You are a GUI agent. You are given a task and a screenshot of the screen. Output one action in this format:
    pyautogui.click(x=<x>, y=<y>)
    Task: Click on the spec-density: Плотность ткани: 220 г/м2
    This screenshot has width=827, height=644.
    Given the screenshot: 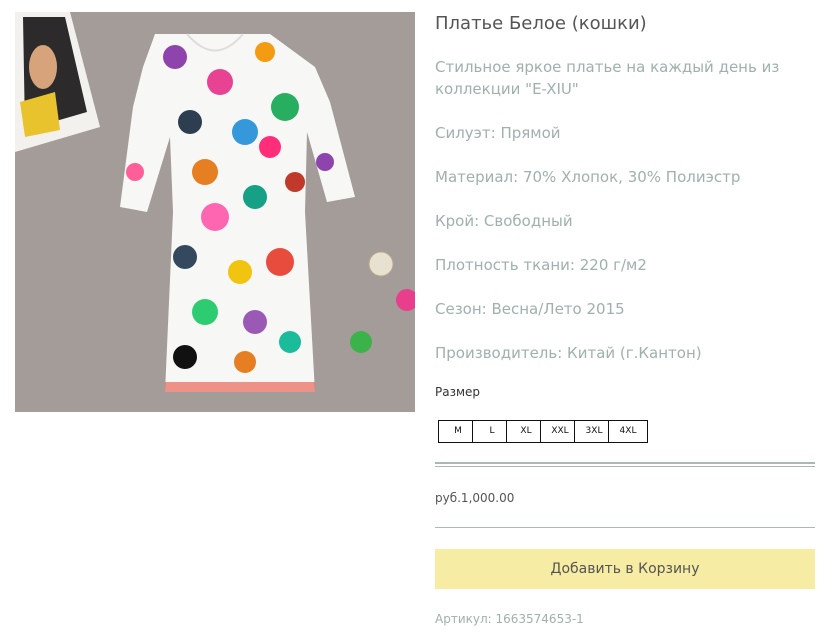 What is the action you would take?
    pyautogui.click(x=541, y=265)
    